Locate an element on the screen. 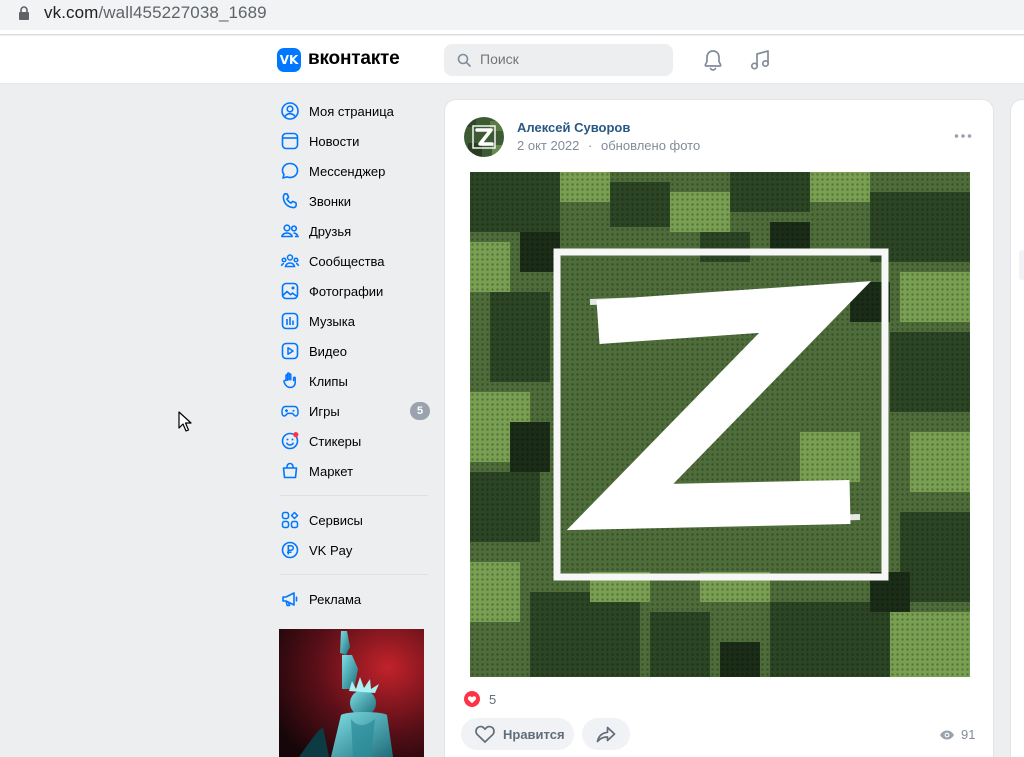 The image size is (1024, 757). search-box is located at coordinates (558, 60).